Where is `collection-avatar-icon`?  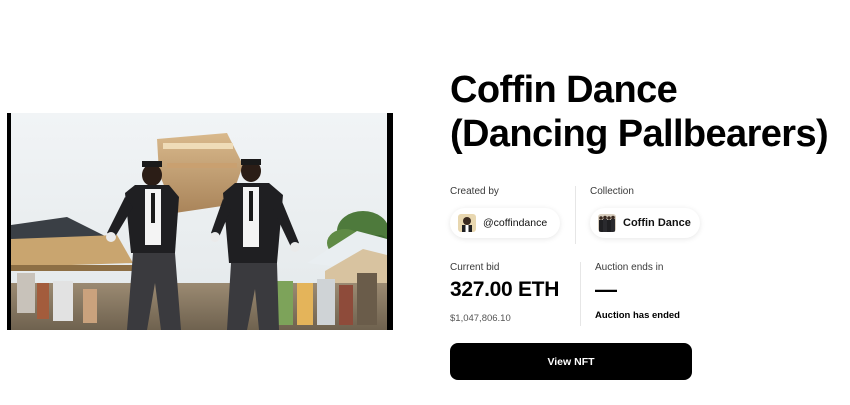
collection-avatar-icon is located at coordinates (607, 223).